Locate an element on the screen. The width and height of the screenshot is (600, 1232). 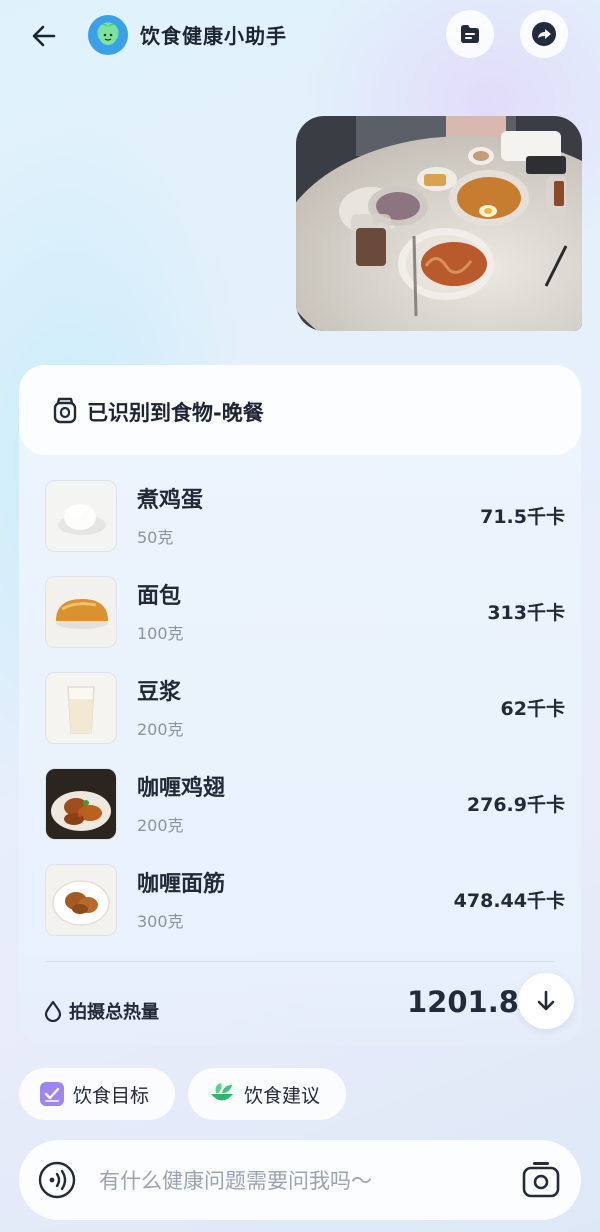
arrow-down-icon is located at coordinates (546, 1000).